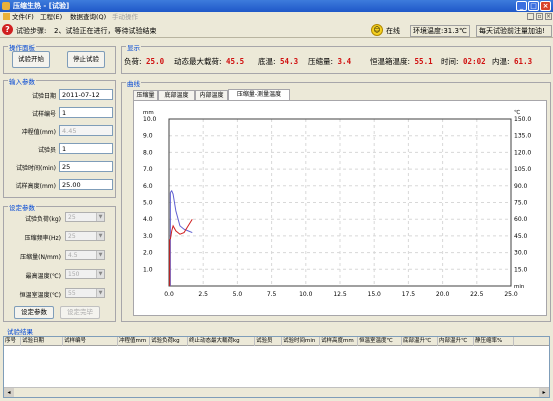  Describe the element at coordinates (43, 96) in the screenshot. I see `input-label: 试验日期` at that location.